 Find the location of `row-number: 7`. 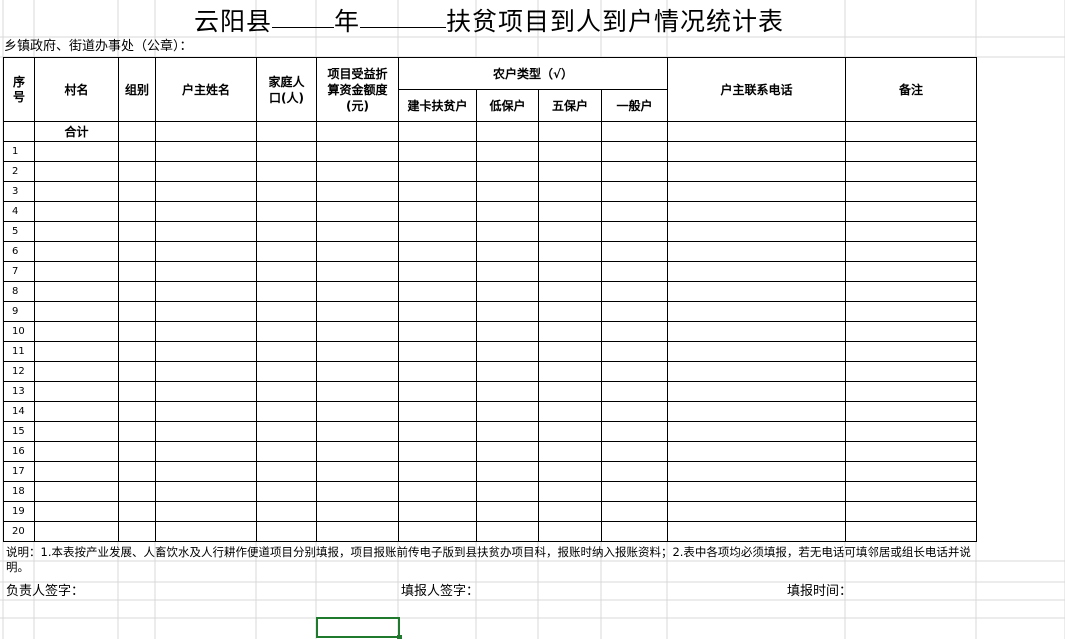

row-number: 7 is located at coordinates (19, 271).